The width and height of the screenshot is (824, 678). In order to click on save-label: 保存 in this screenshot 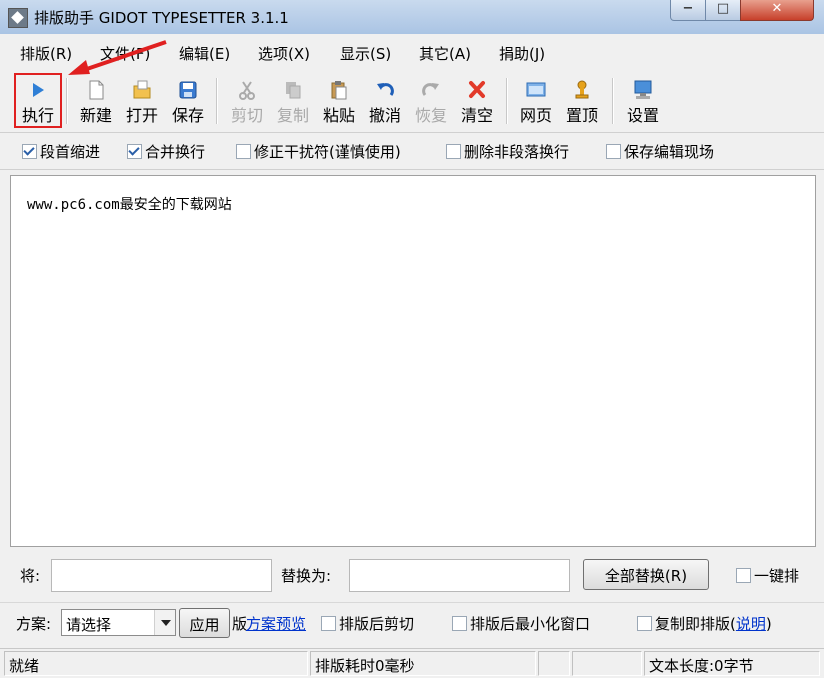, I will do `click(187, 115)`.